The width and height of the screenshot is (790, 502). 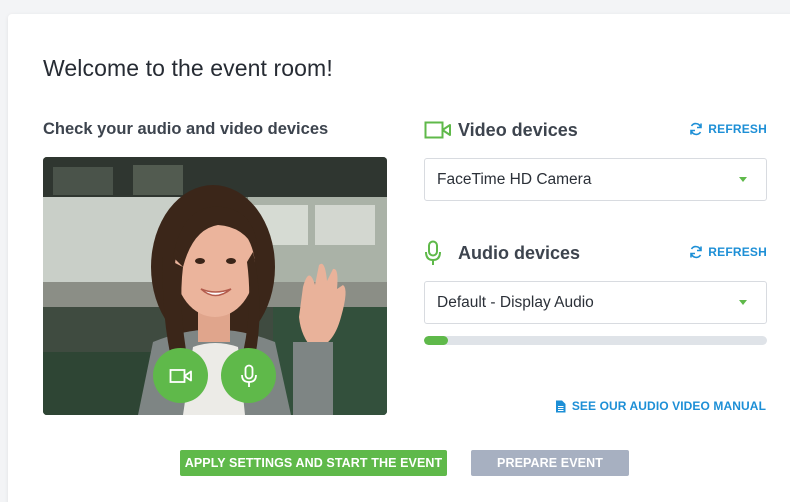 What do you see at coordinates (313, 463) in the screenshot?
I see `apply-settings-start-event-button: APPLY SETTINGS AND START THE EVENT` at bounding box center [313, 463].